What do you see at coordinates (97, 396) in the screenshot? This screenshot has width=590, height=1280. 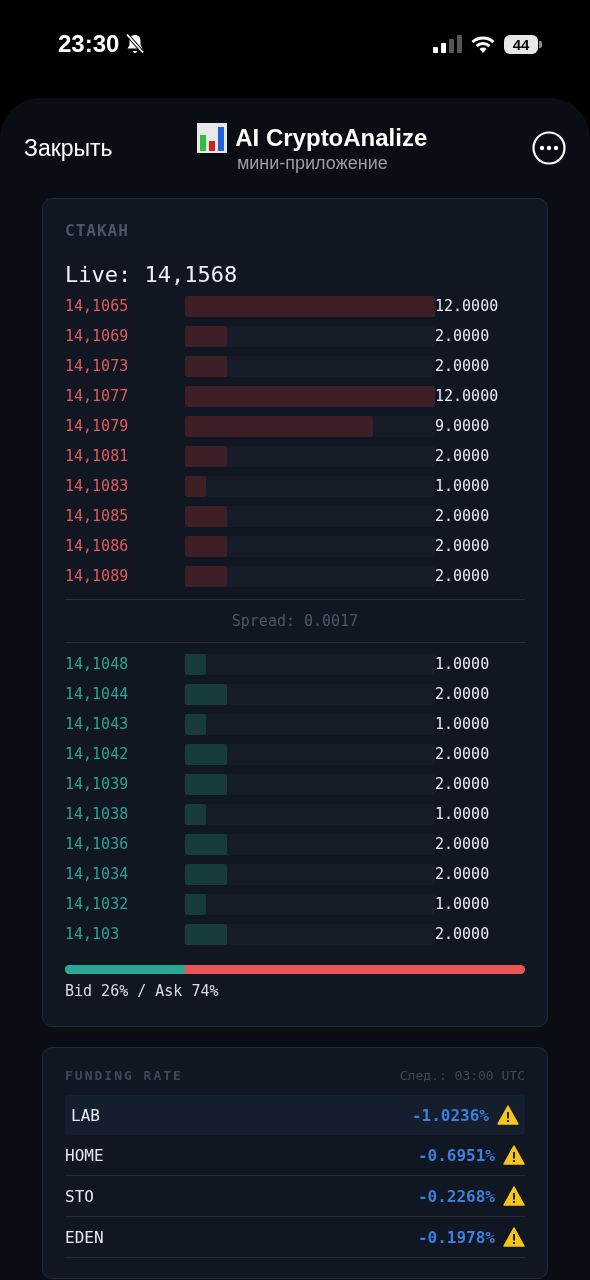 I see `price: 14,1077` at bounding box center [97, 396].